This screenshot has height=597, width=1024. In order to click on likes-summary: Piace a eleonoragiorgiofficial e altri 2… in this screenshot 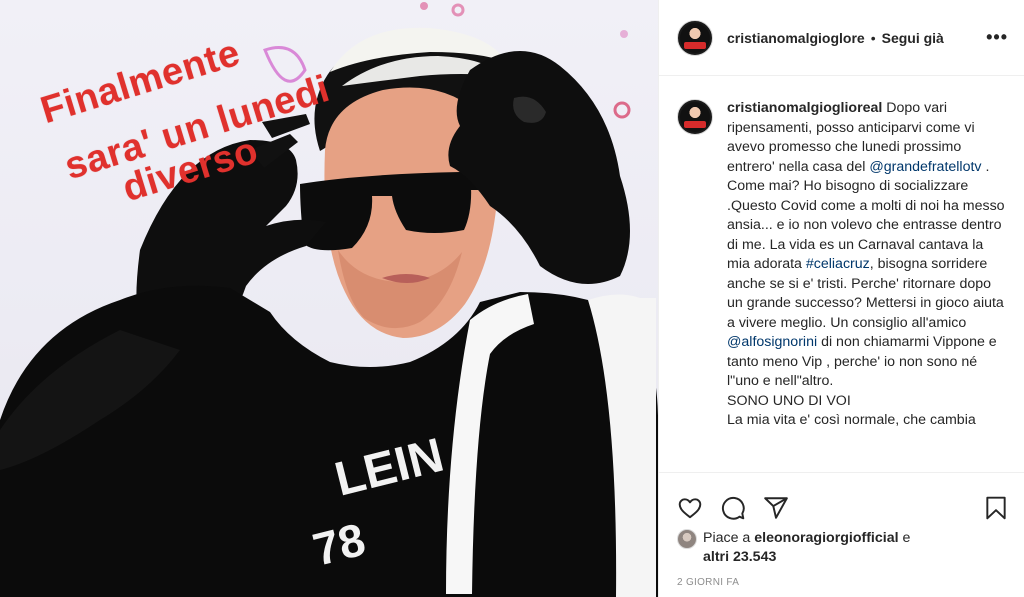, I will do `click(841, 548)`.